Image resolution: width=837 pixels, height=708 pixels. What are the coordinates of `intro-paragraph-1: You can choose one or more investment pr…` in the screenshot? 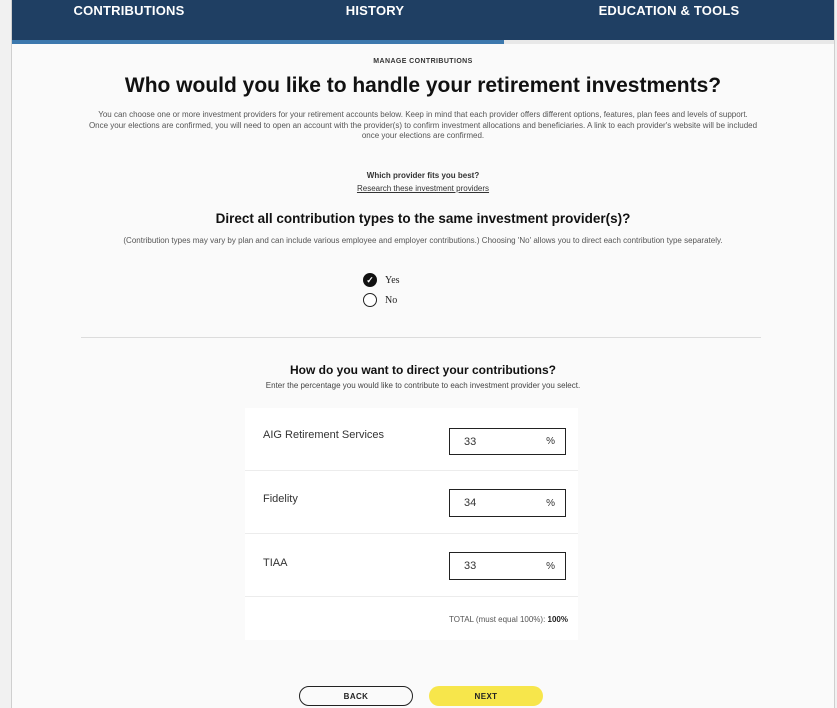 It's located at (423, 114).